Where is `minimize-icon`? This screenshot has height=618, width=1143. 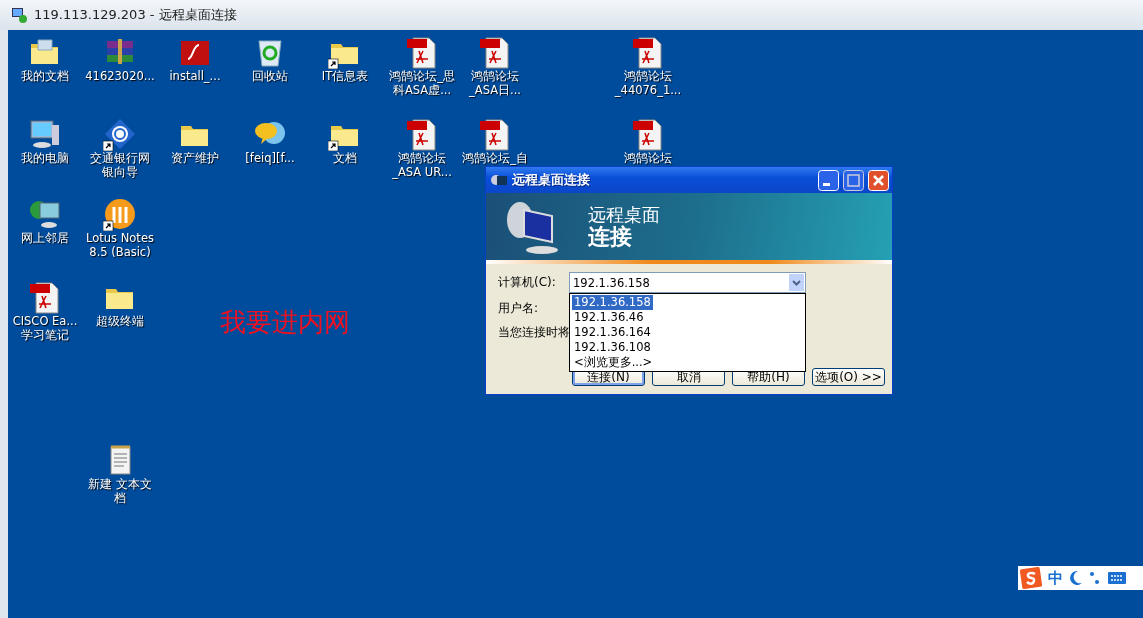
minimize-icon is located at coordinates (828, 180).